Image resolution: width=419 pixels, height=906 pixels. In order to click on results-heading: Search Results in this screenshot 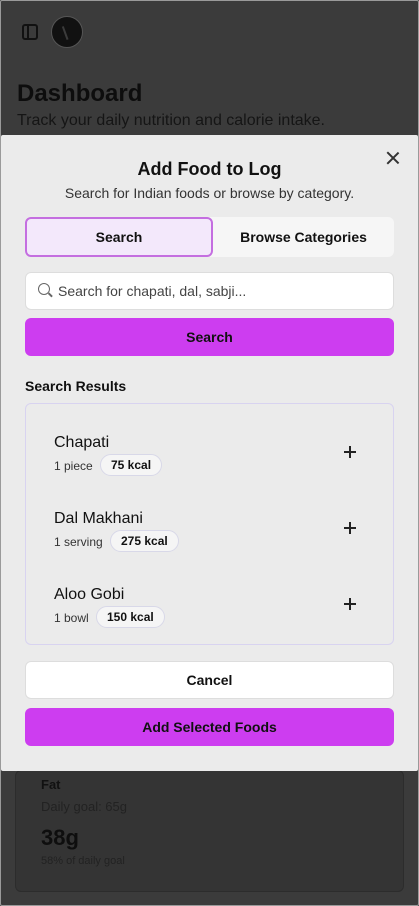, I will do `click(76, 386)`.